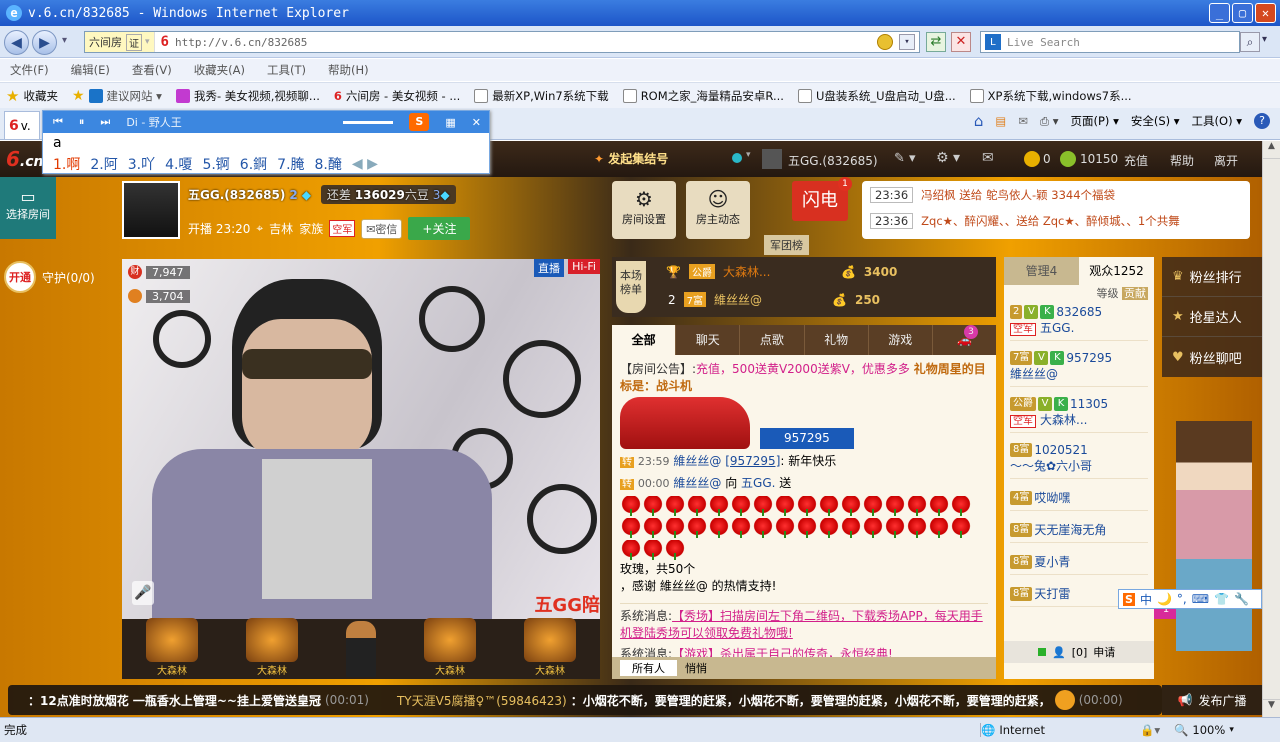 This screenshot has height=742, width=1280. Describe the element at coordinates (648, 668) in the screenshot. I see `recipient-select: 所有人` at that location.